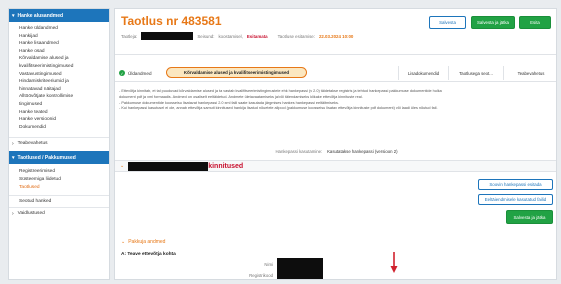  Describe the element at coordinates (64, 113) in the screenshot. I see `sidebar-item: Hanke teated` at that location.